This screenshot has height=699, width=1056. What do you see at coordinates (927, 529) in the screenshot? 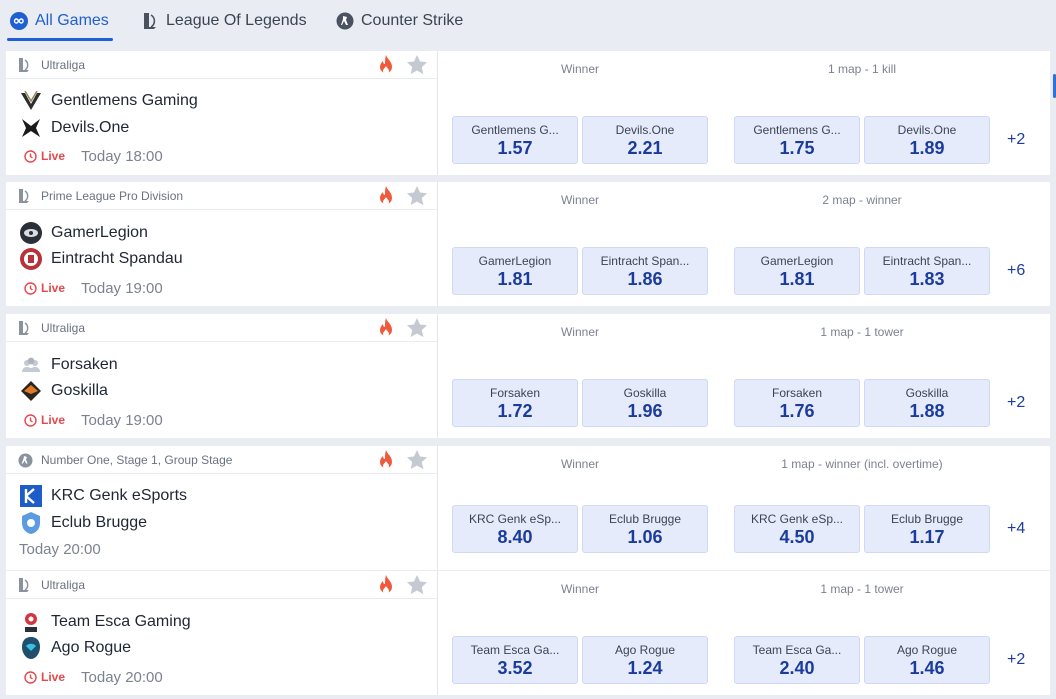
I see `odd-button: Eclub Brugge 1.17` at bounding box center [927, 529].